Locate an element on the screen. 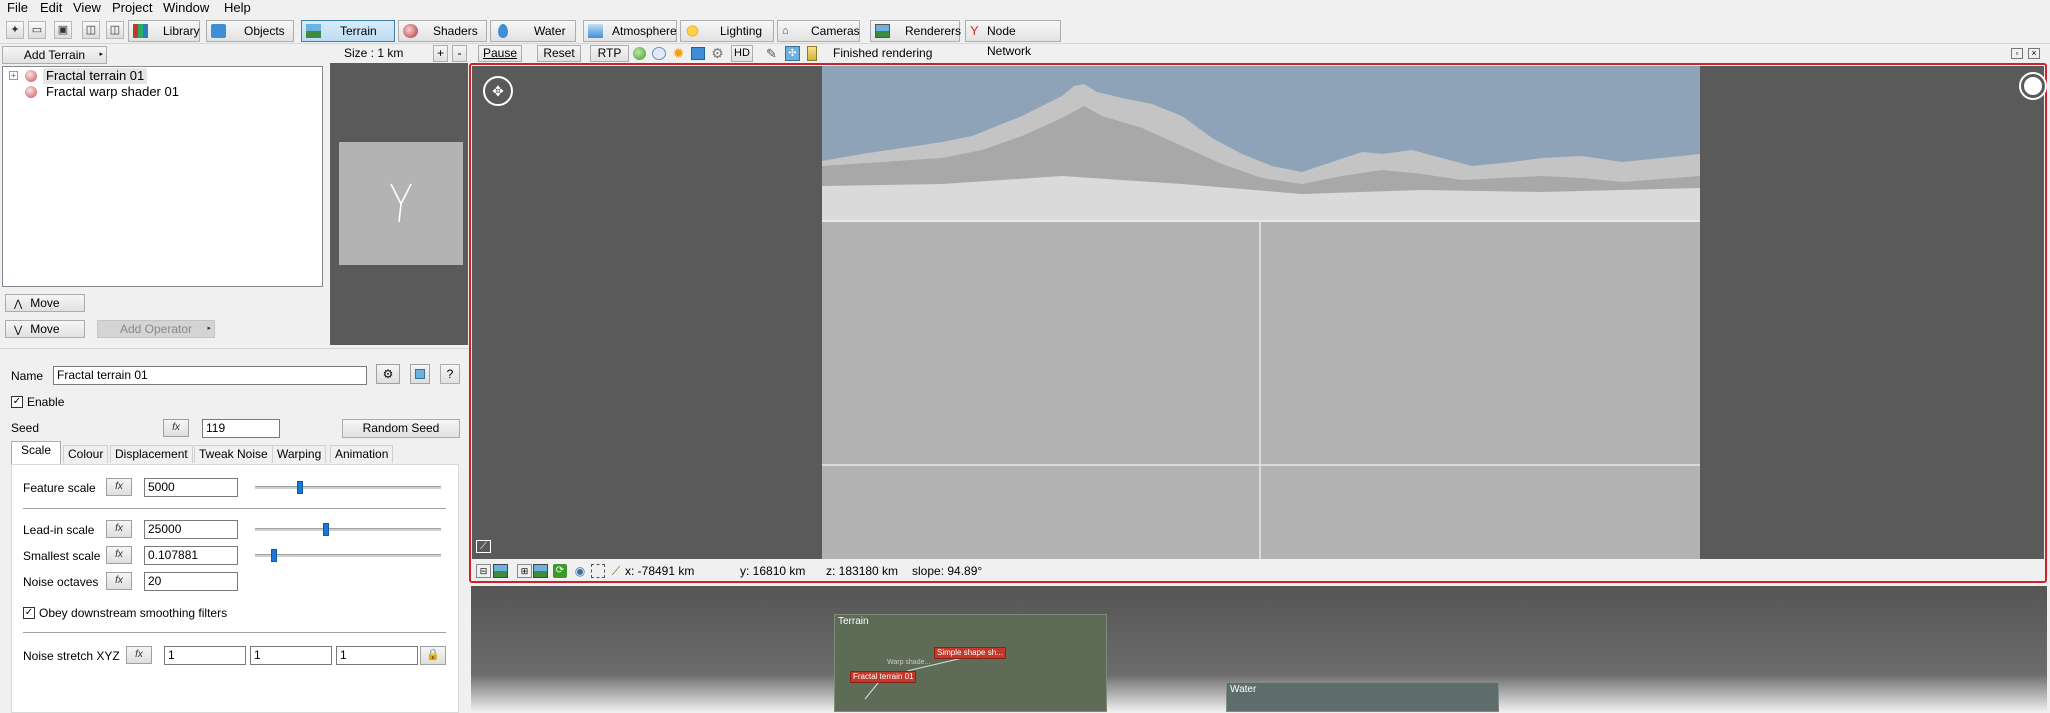 This screenshot has width=2050, height=713. leadin-scale-slider-thumb is located at coordinates (325, 529).